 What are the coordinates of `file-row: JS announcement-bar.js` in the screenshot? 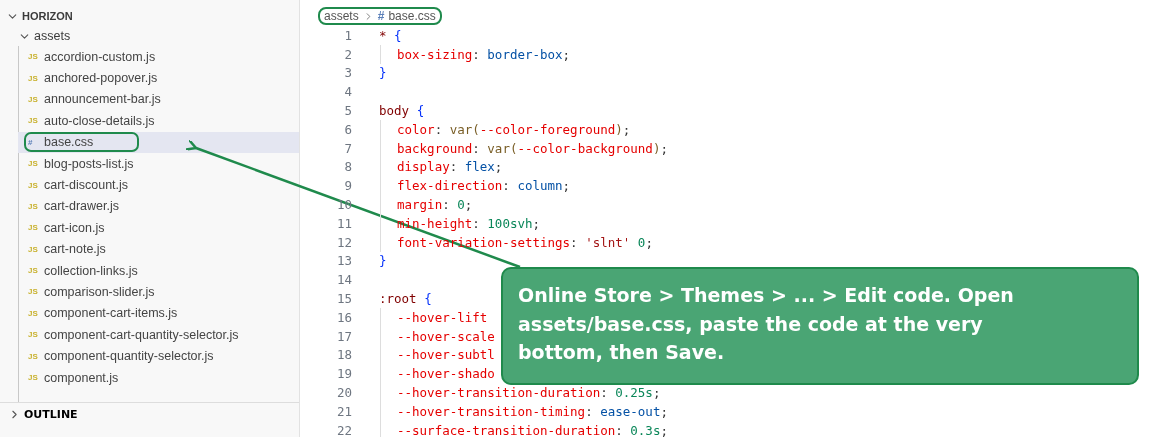 It's located at (158, 99).